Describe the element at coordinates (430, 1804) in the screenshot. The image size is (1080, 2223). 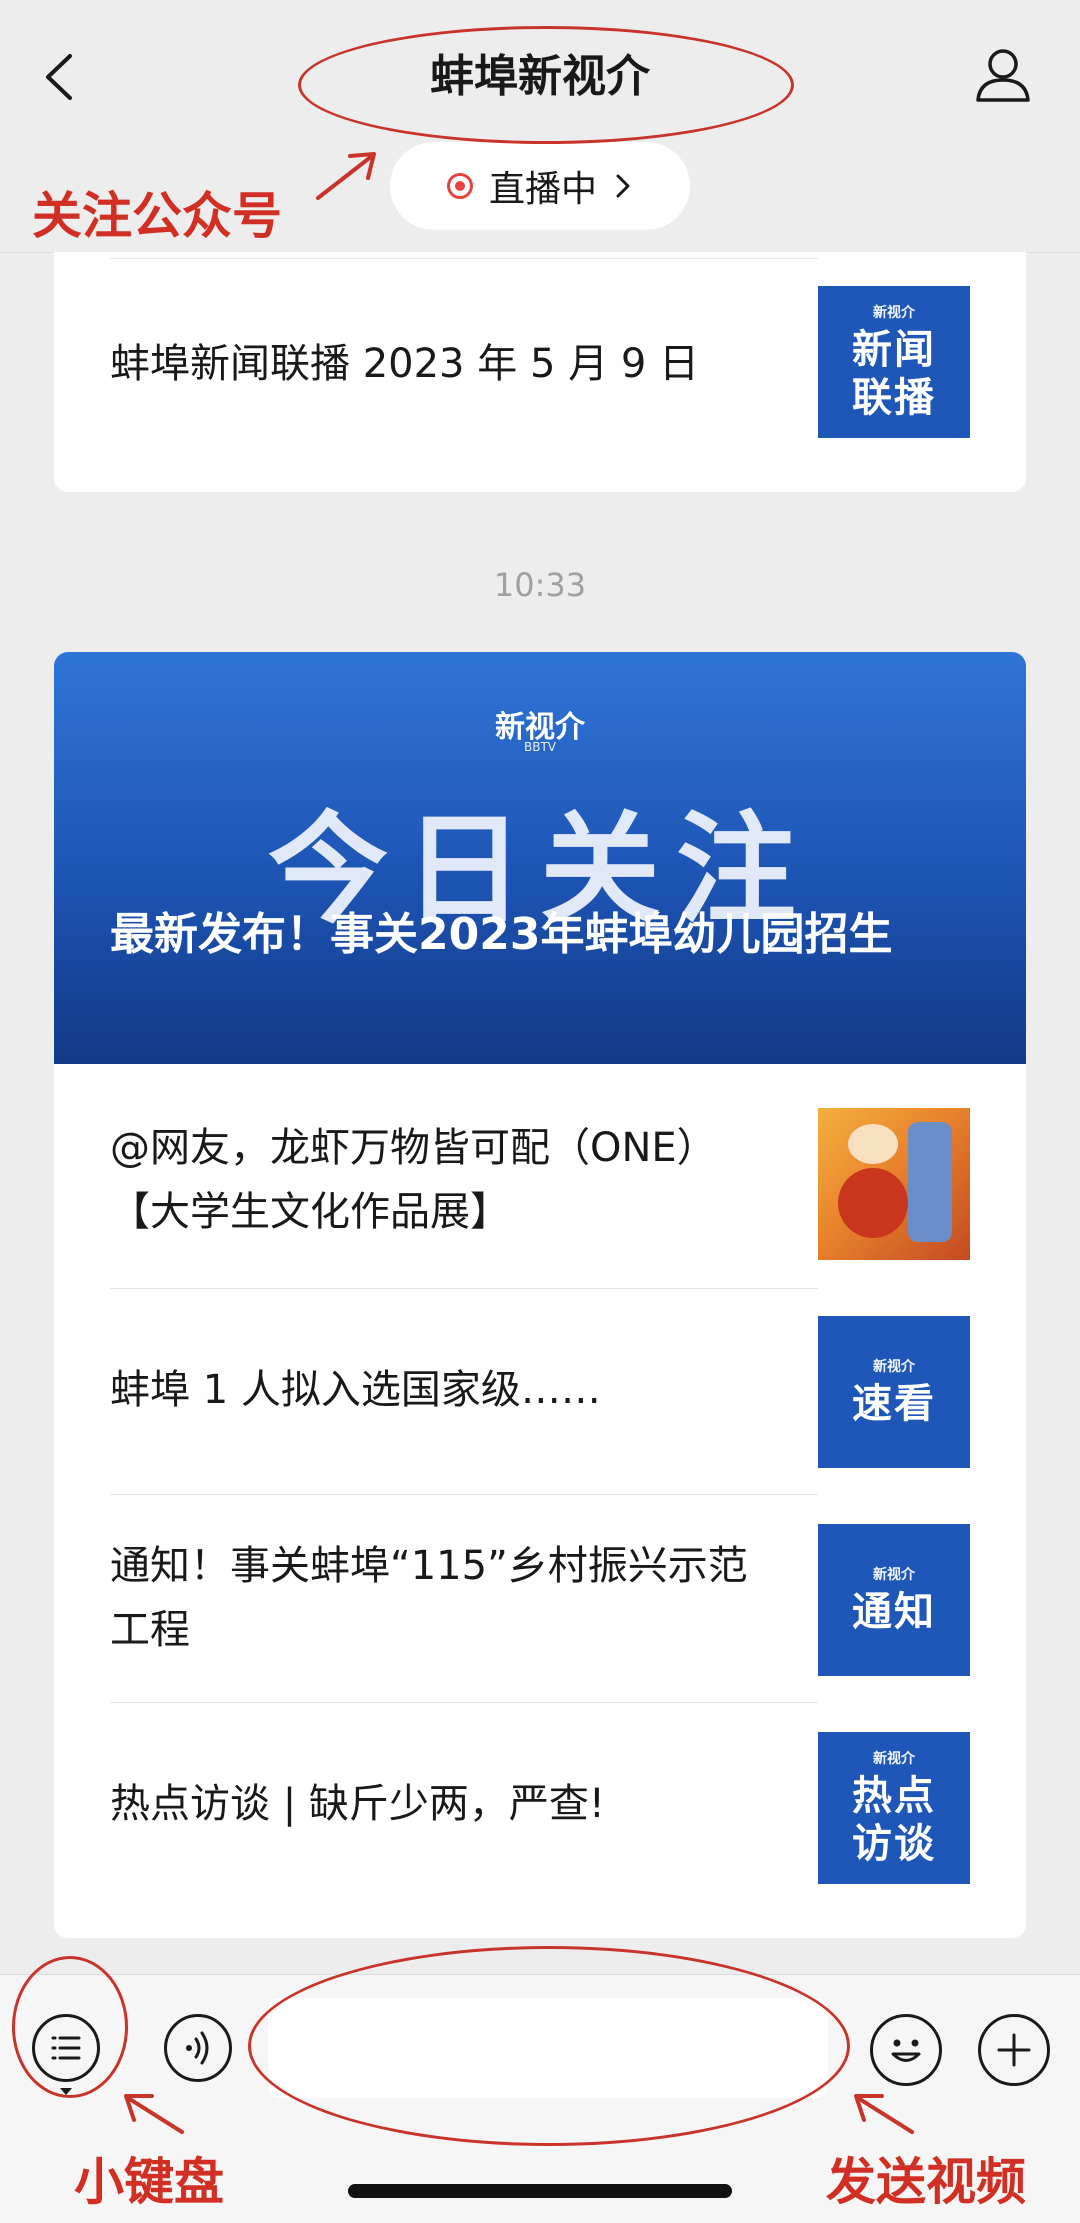
I see `article-title: 热点访谈 | 缺斤少两，严查!` at that location.